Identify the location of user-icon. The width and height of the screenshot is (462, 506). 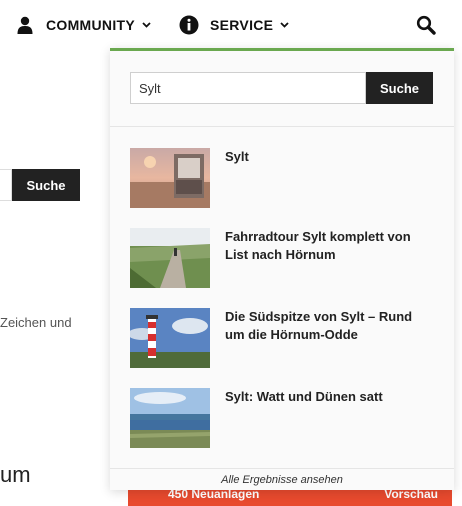
(25, 25).